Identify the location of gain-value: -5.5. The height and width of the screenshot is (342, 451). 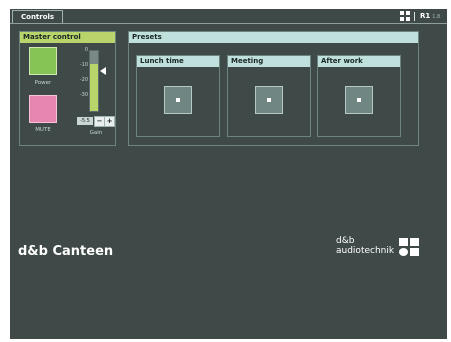
(85, 121).